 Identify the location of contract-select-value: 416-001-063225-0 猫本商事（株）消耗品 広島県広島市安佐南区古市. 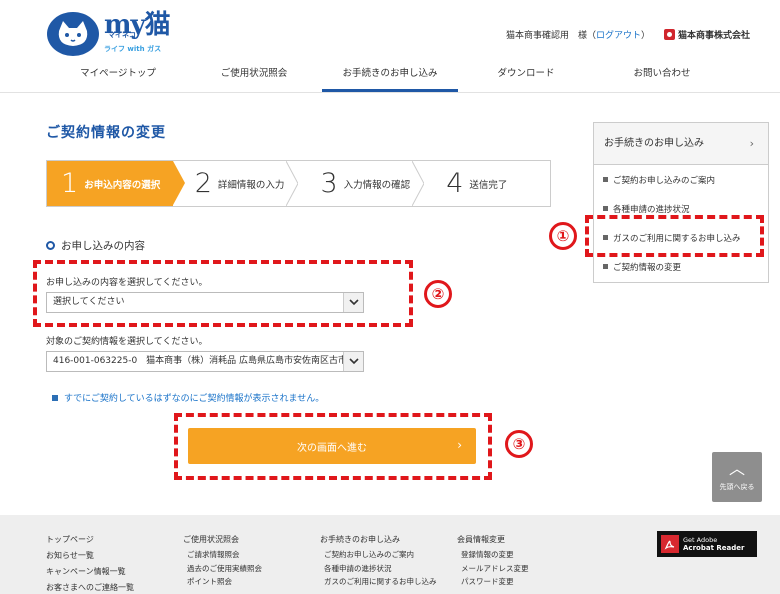
(200, 361).